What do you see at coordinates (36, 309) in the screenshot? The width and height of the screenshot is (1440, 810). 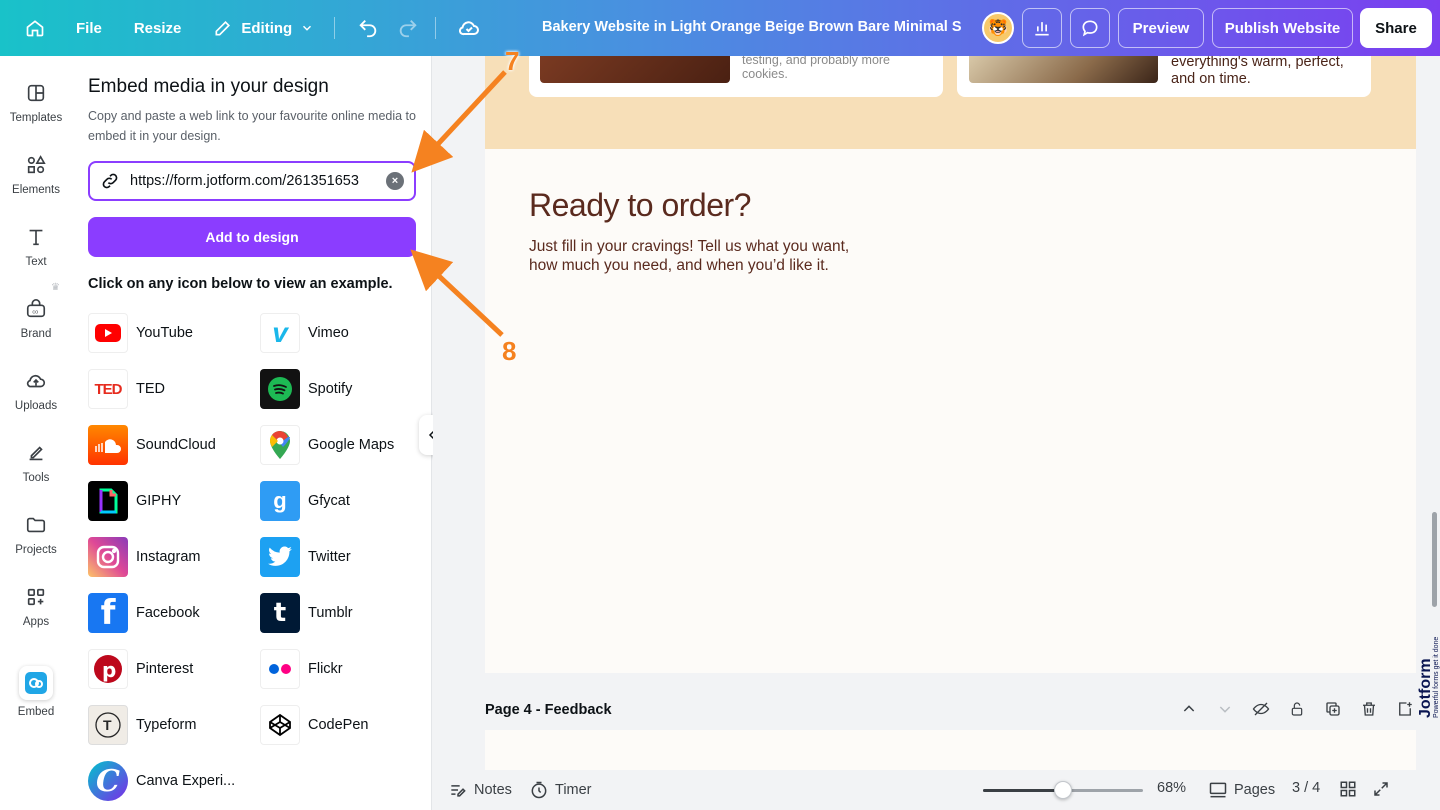 I see `brand-icon: co` at bounding box center [36, 309].